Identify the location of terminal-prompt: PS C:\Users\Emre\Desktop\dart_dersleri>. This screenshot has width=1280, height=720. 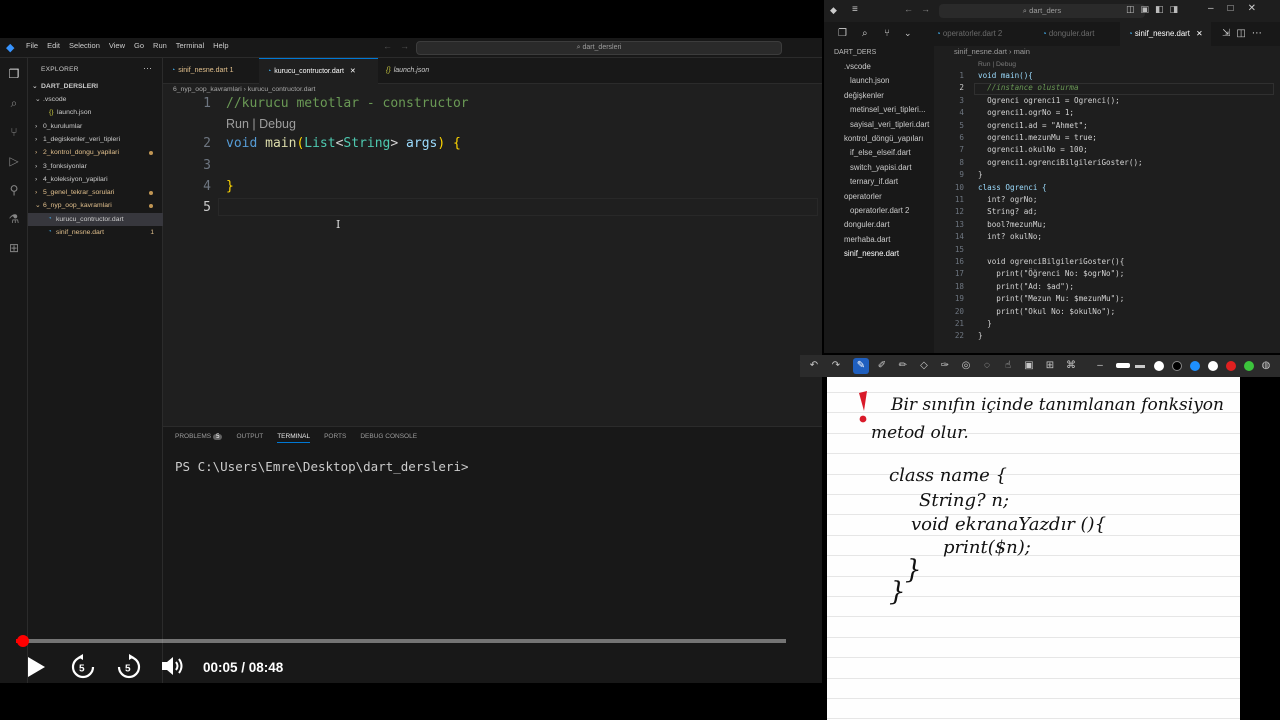
(322, 466).